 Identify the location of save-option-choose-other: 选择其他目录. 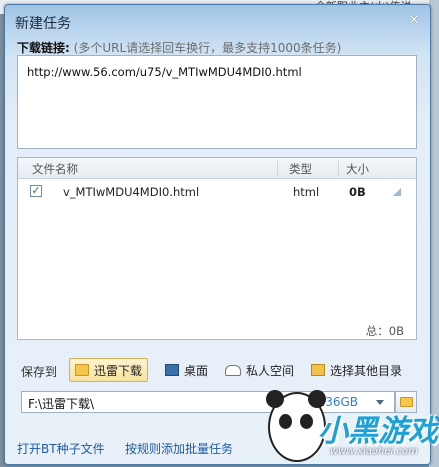
(356, 370).